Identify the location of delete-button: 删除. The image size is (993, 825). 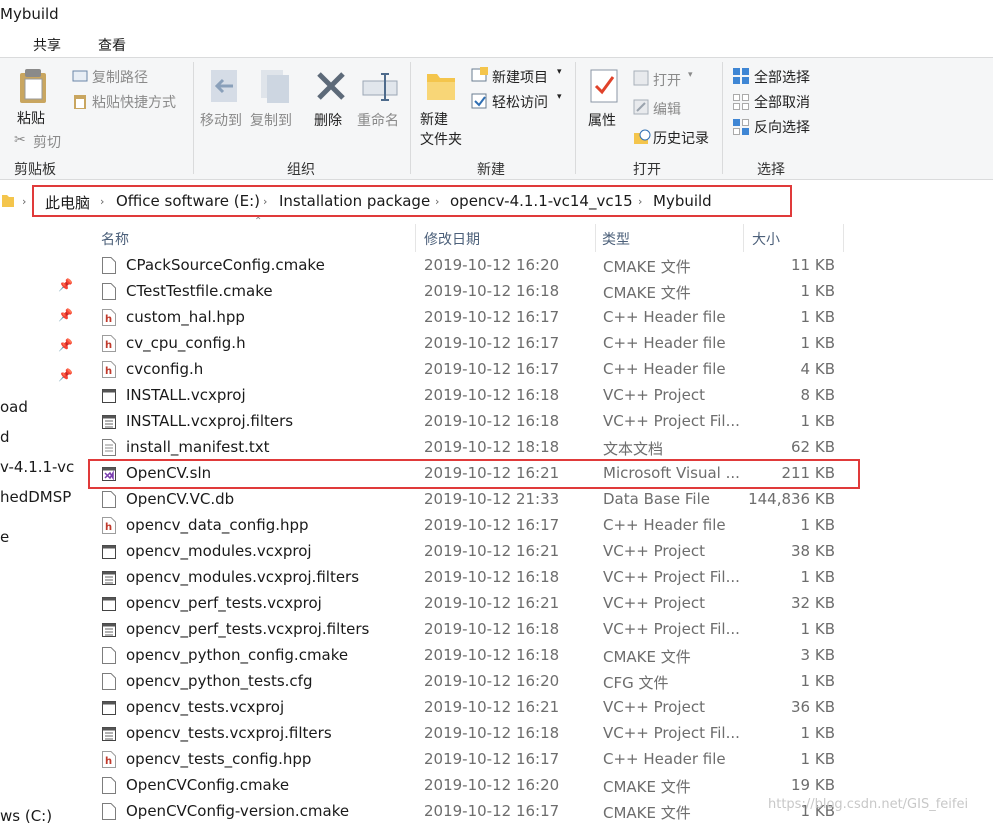
(328, 120).